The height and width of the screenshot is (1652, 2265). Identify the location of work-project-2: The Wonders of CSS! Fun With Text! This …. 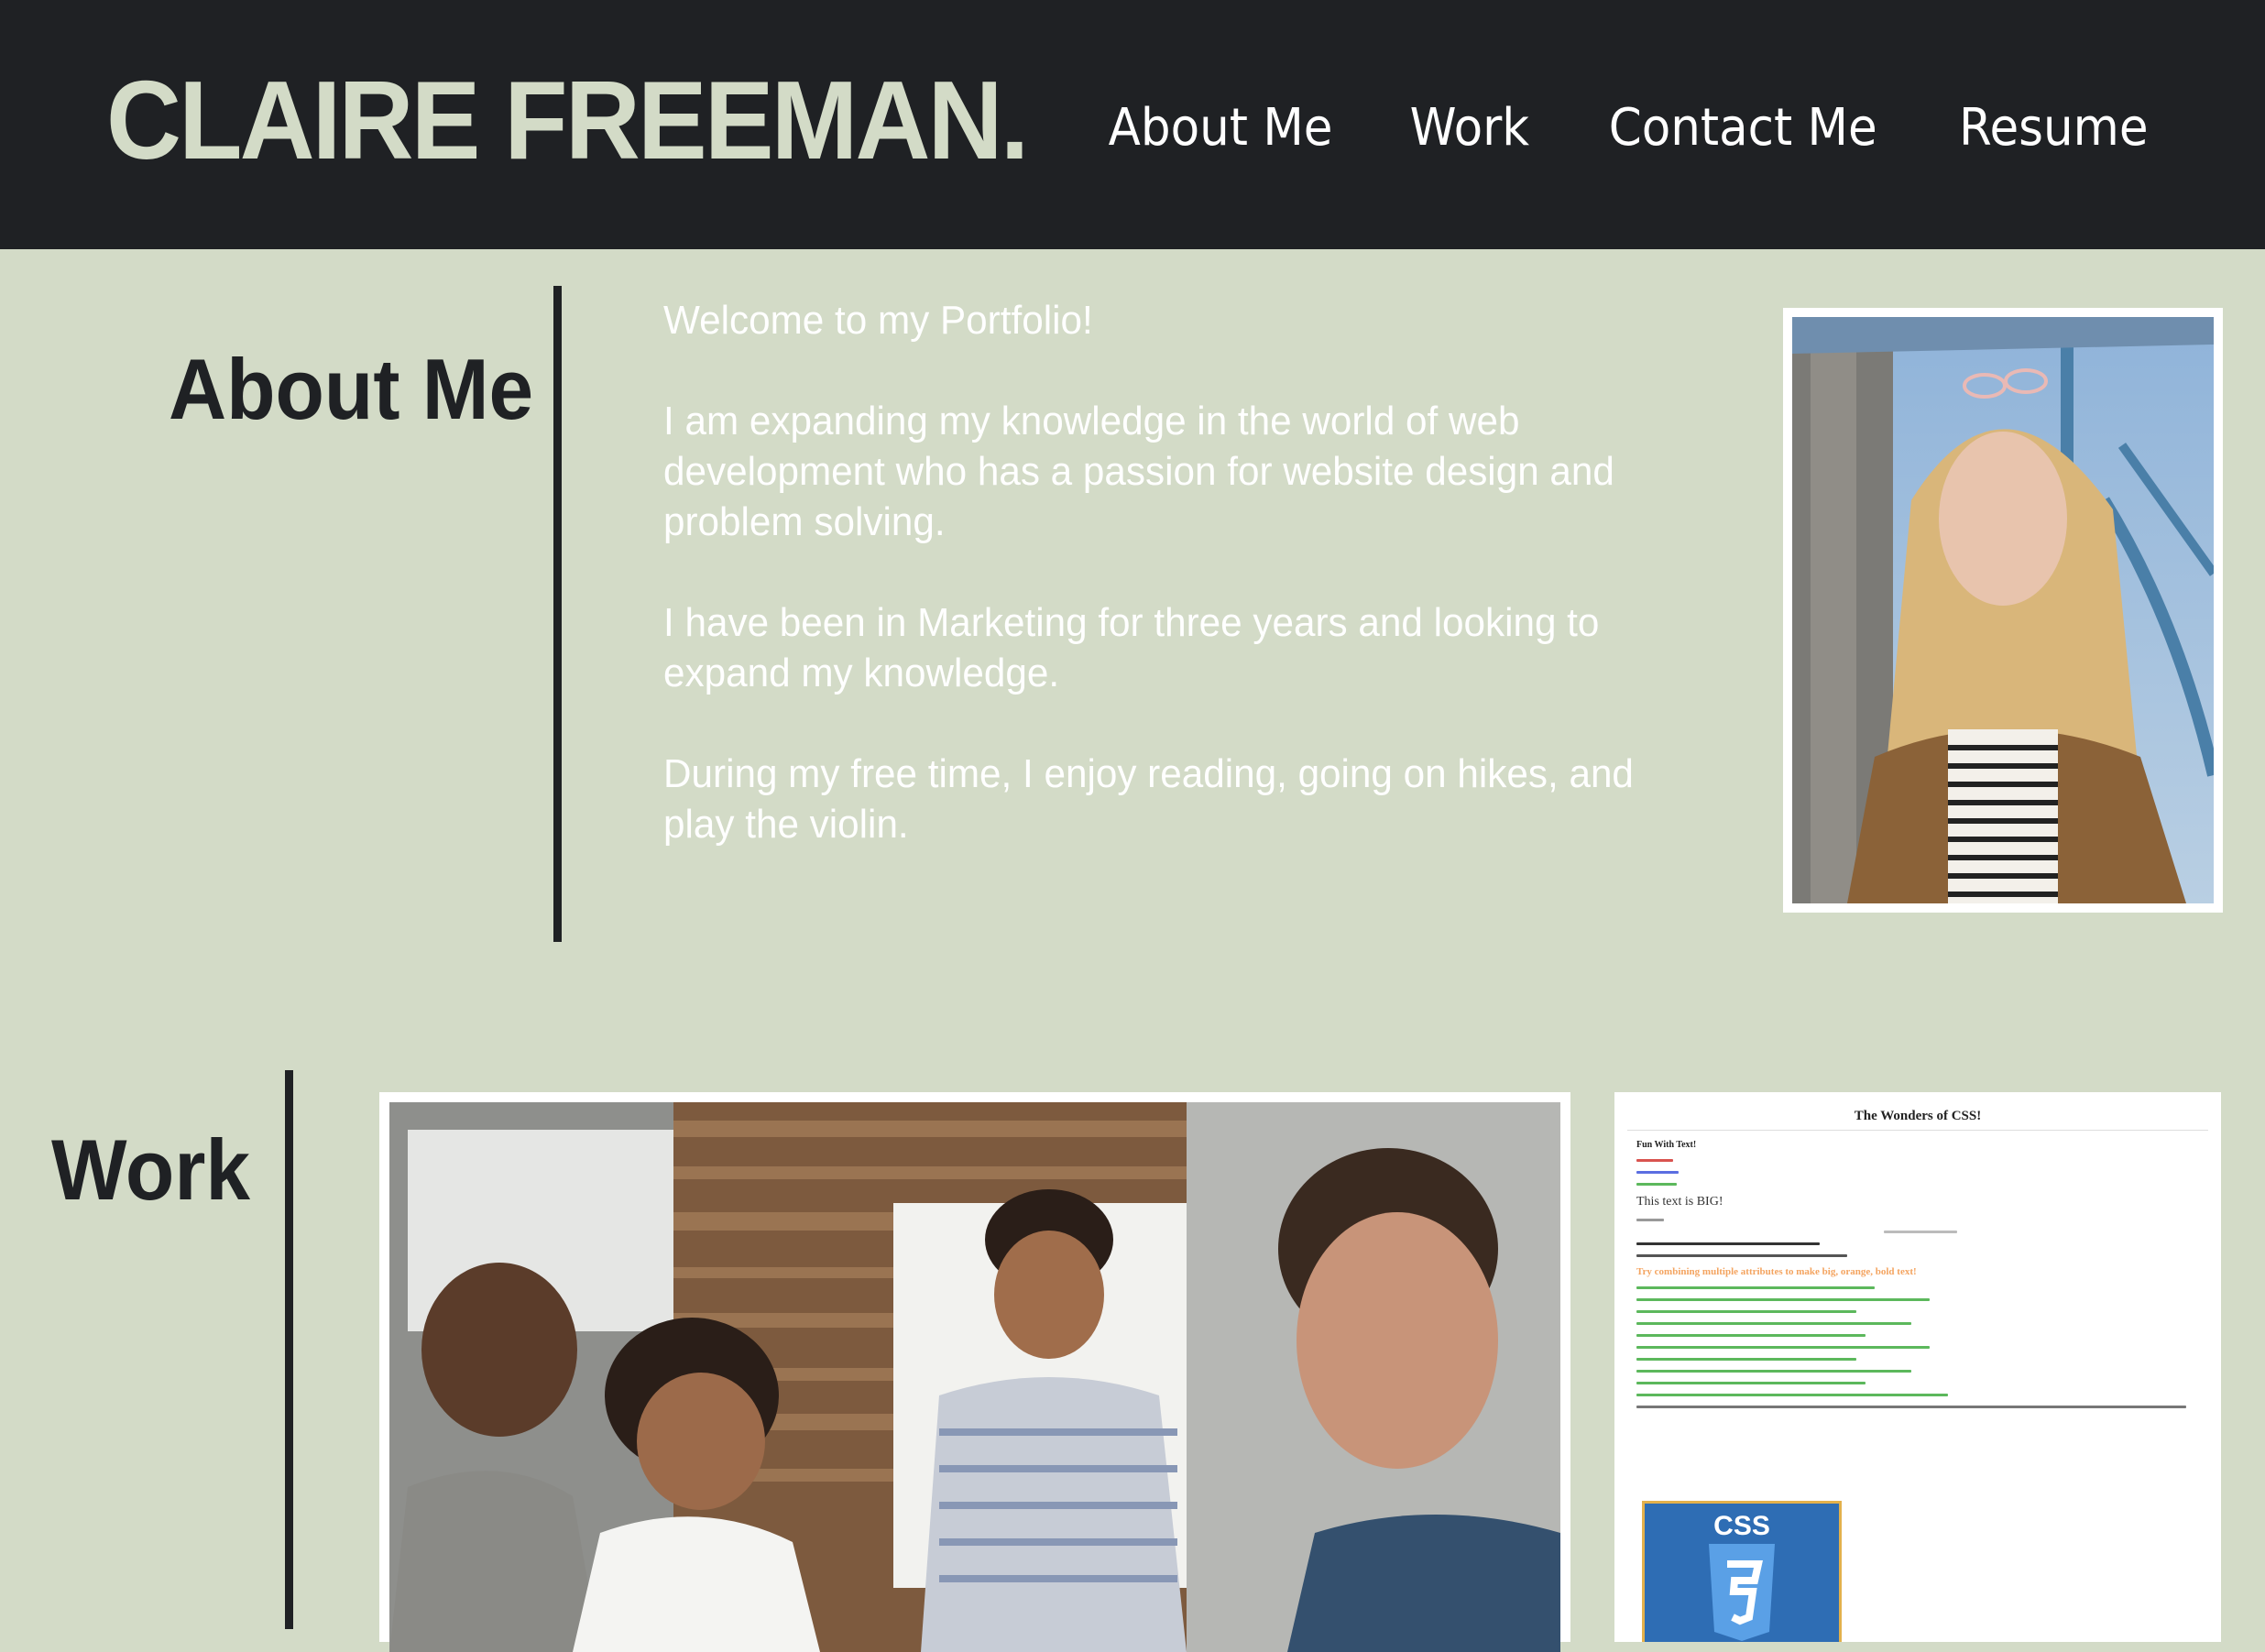
(1917, 1367).